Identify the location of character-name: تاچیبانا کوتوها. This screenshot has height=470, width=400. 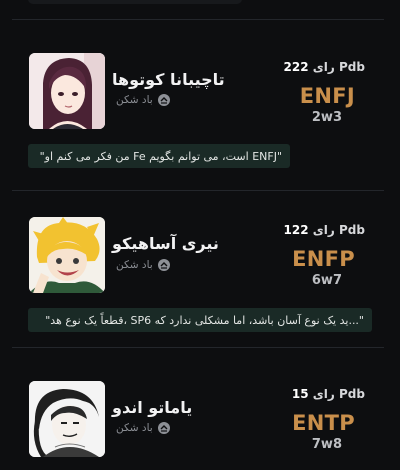
(168, 79).